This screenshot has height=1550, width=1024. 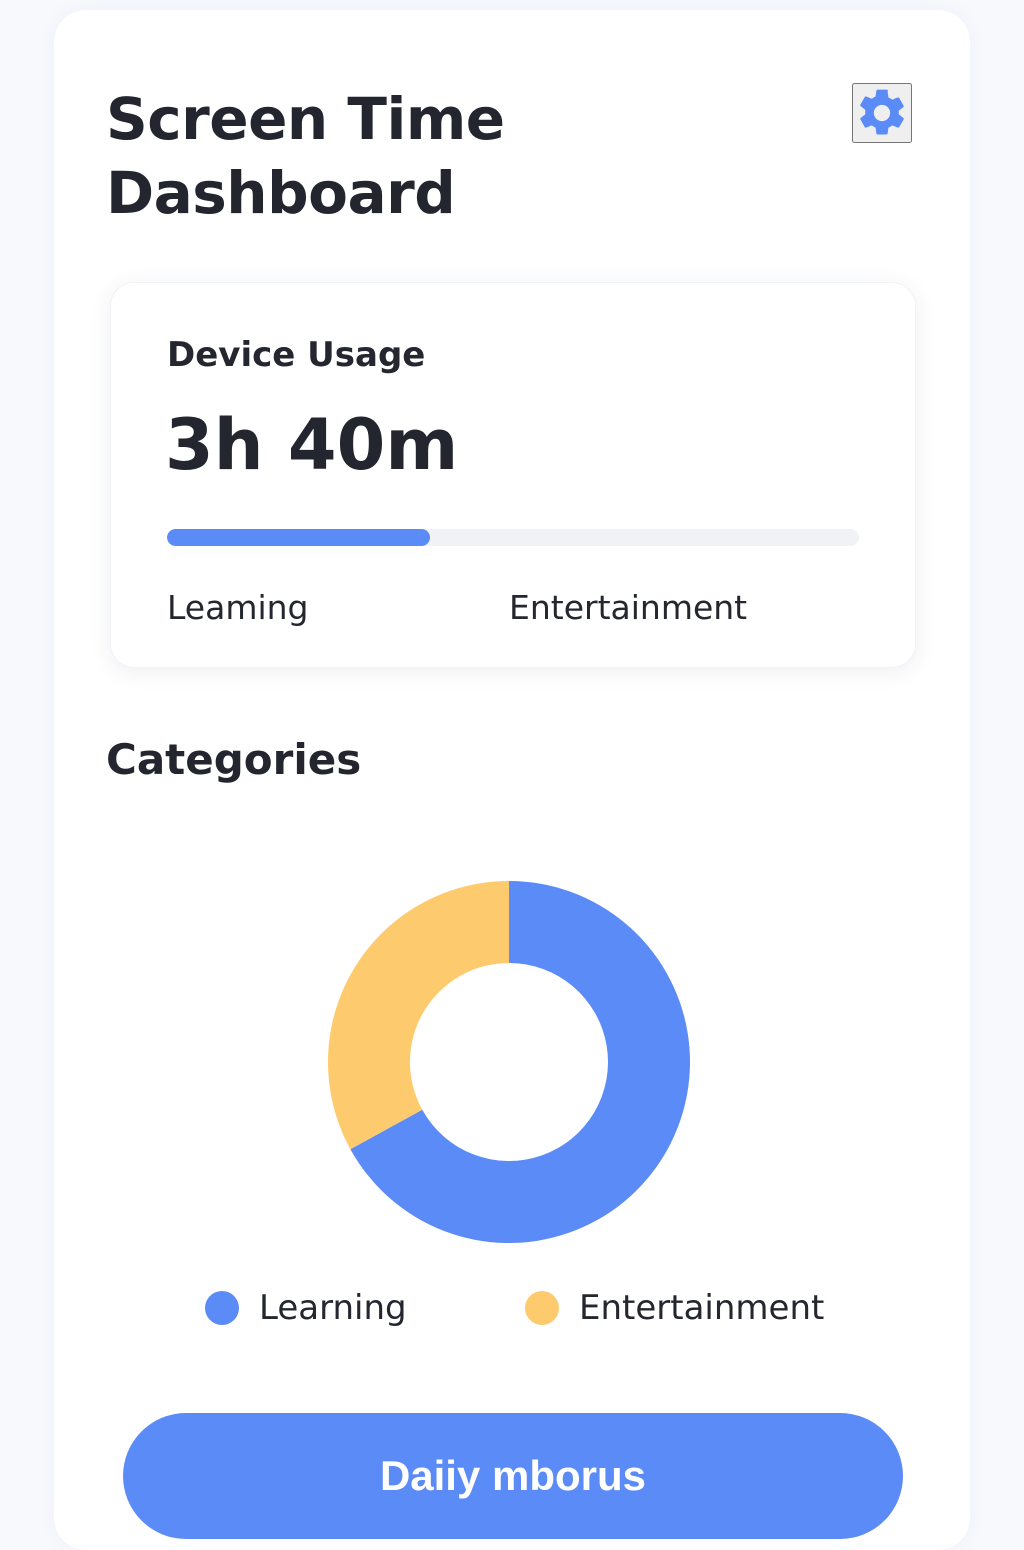 I want to click on donut-slice-entertainment, so click(x=418, y=1015).